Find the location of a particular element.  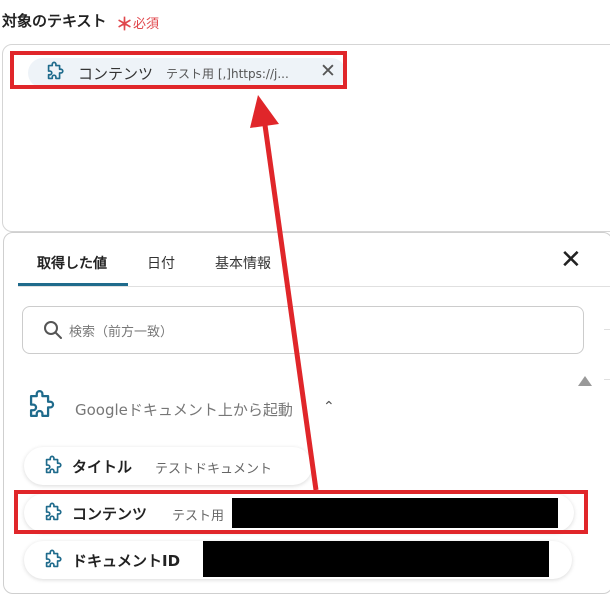

item-label: ドキュメントID is located at coordinates (126, 561).